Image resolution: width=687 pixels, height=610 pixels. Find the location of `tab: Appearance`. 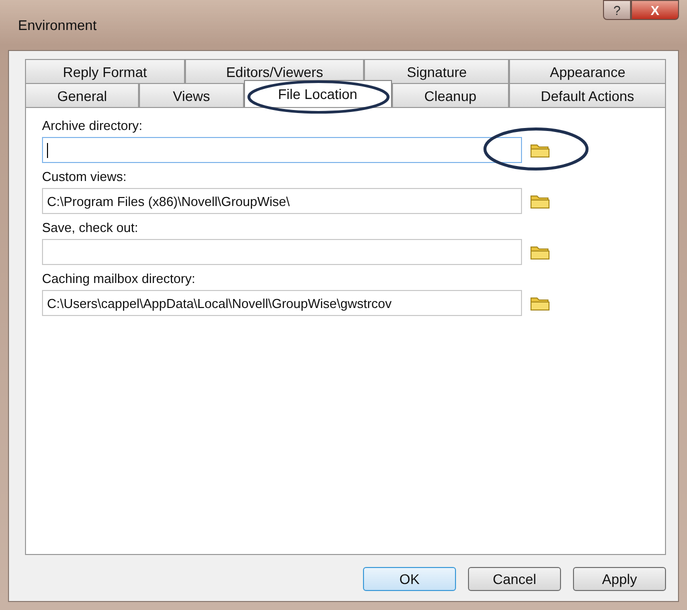

tab: Appearance is located at coordinates (587, 71).